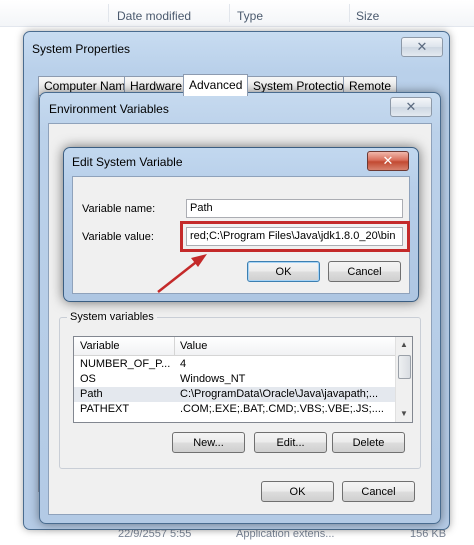 The image size is (474, 545). I want to click on variable-value-label: Variable value:, so click(118, 237).